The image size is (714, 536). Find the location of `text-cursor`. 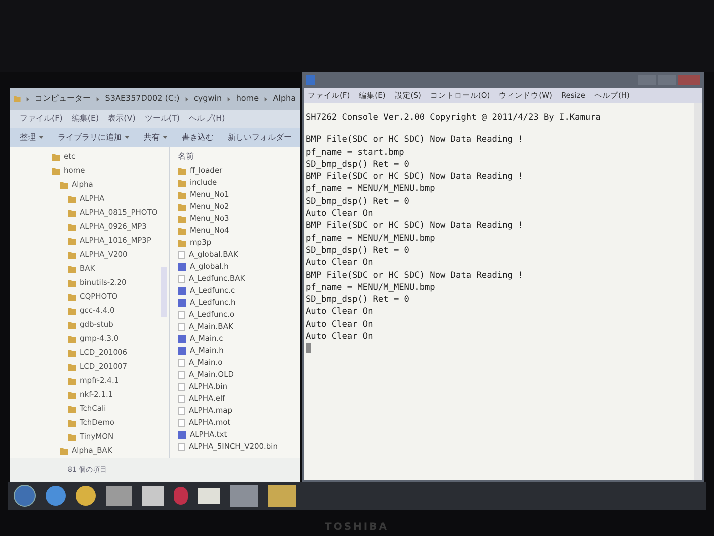

text-cursor is located at coordinates (308, 348).